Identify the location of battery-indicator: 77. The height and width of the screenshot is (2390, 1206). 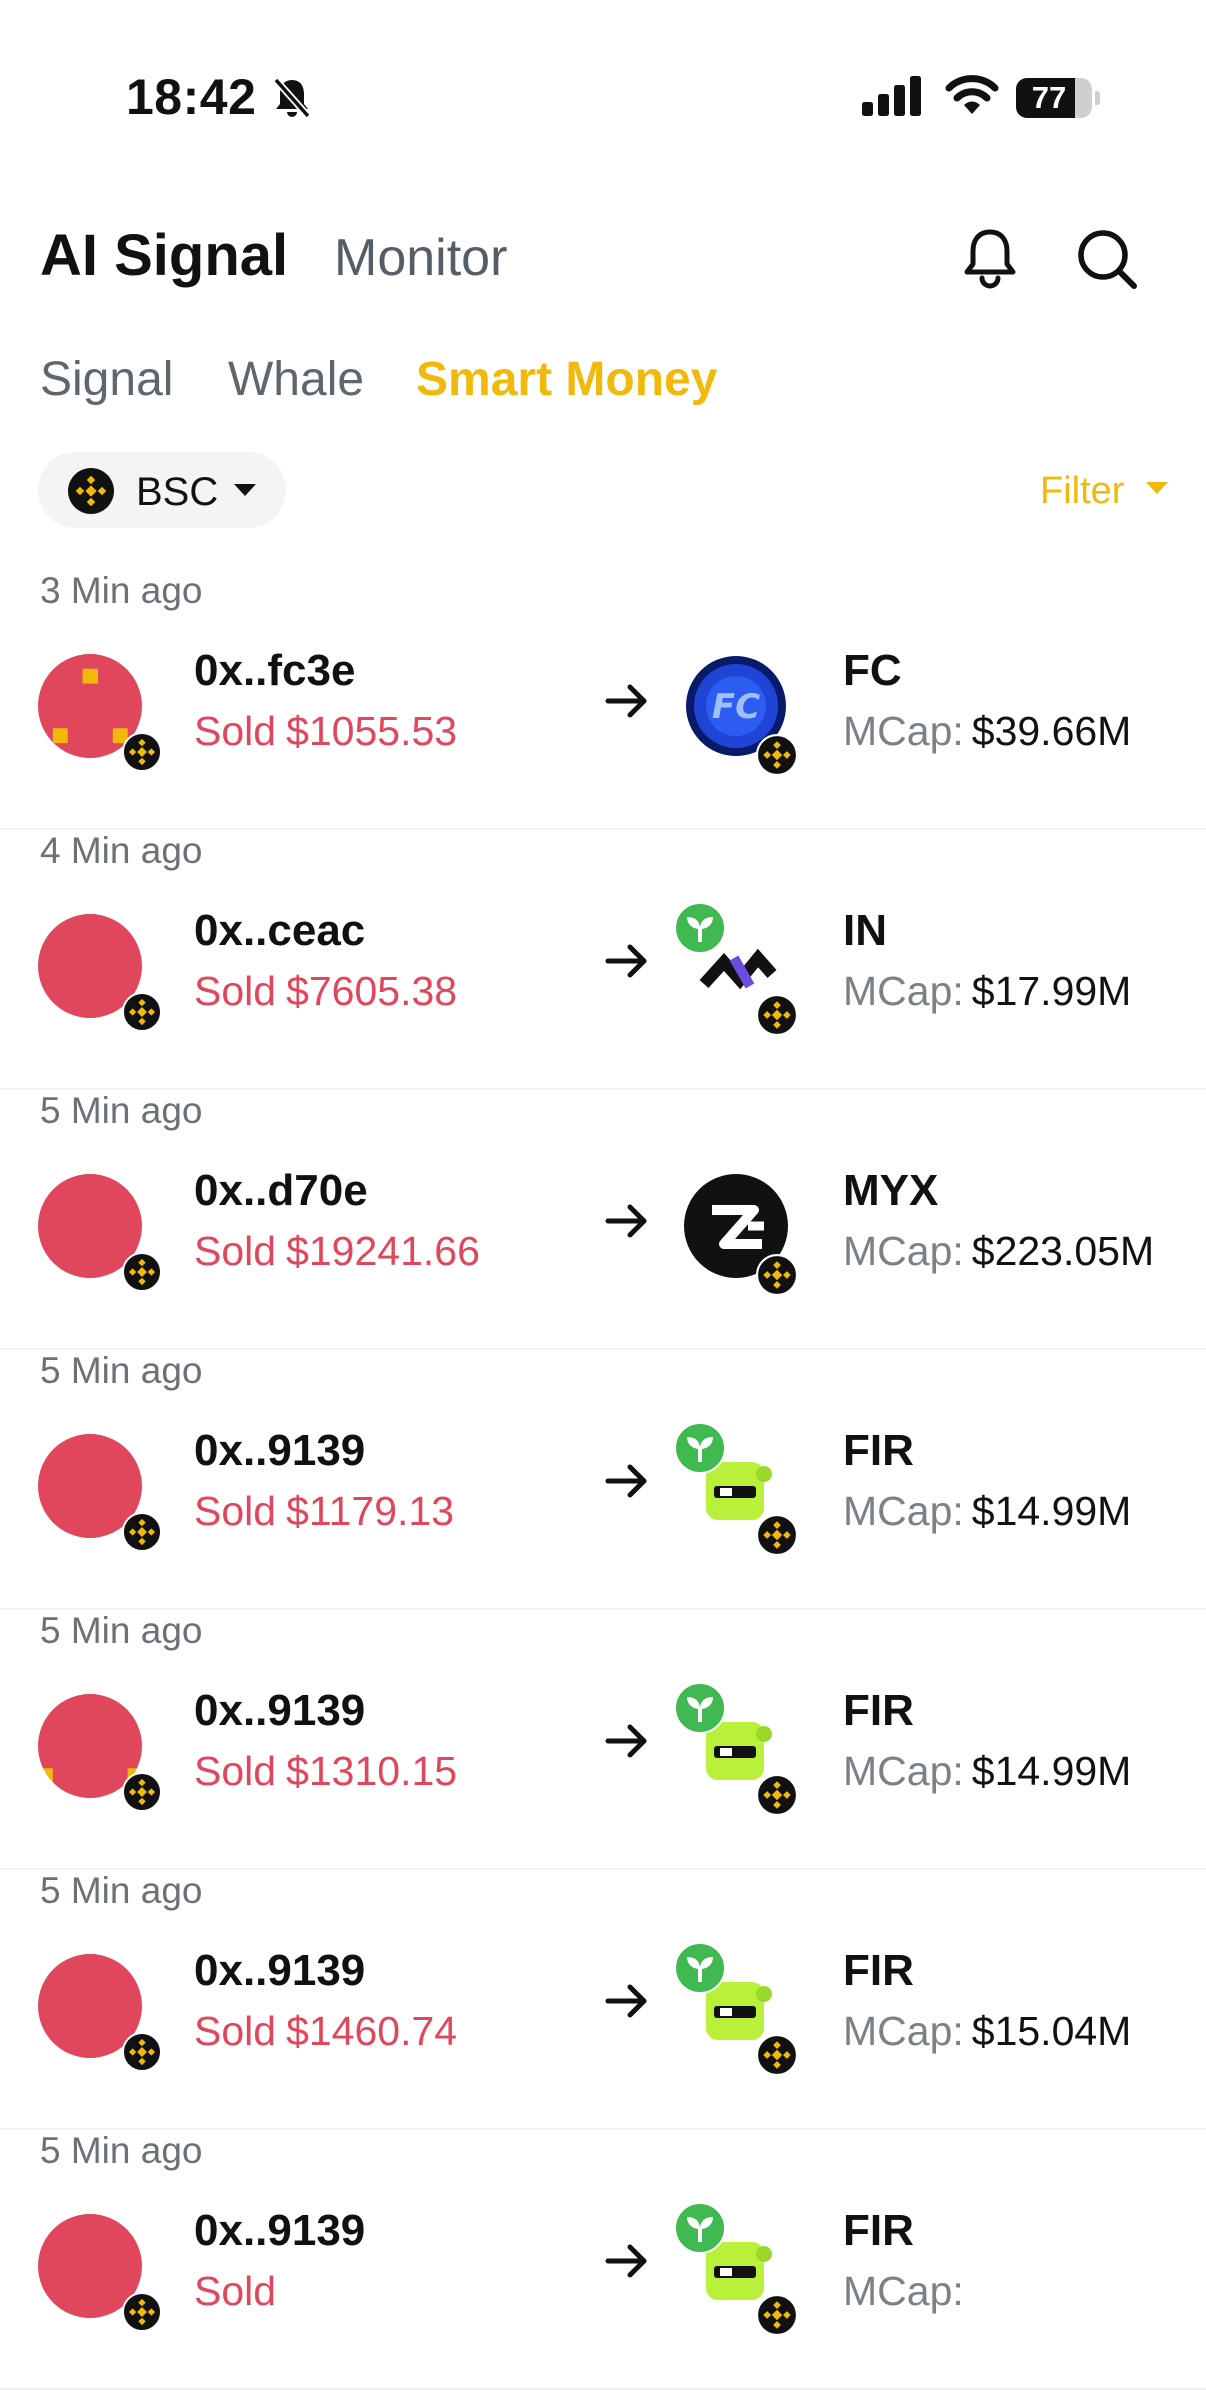
(1058, 98).